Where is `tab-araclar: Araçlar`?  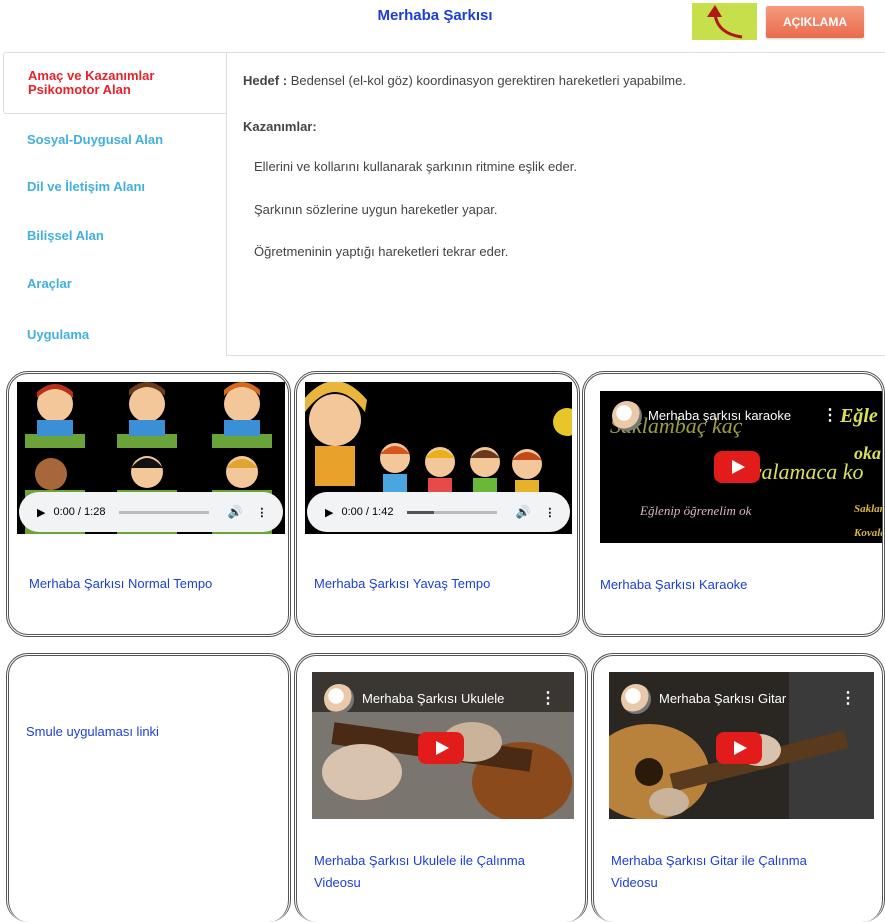 tab-araclar: Araçlar is located at coordinates (114, 283).